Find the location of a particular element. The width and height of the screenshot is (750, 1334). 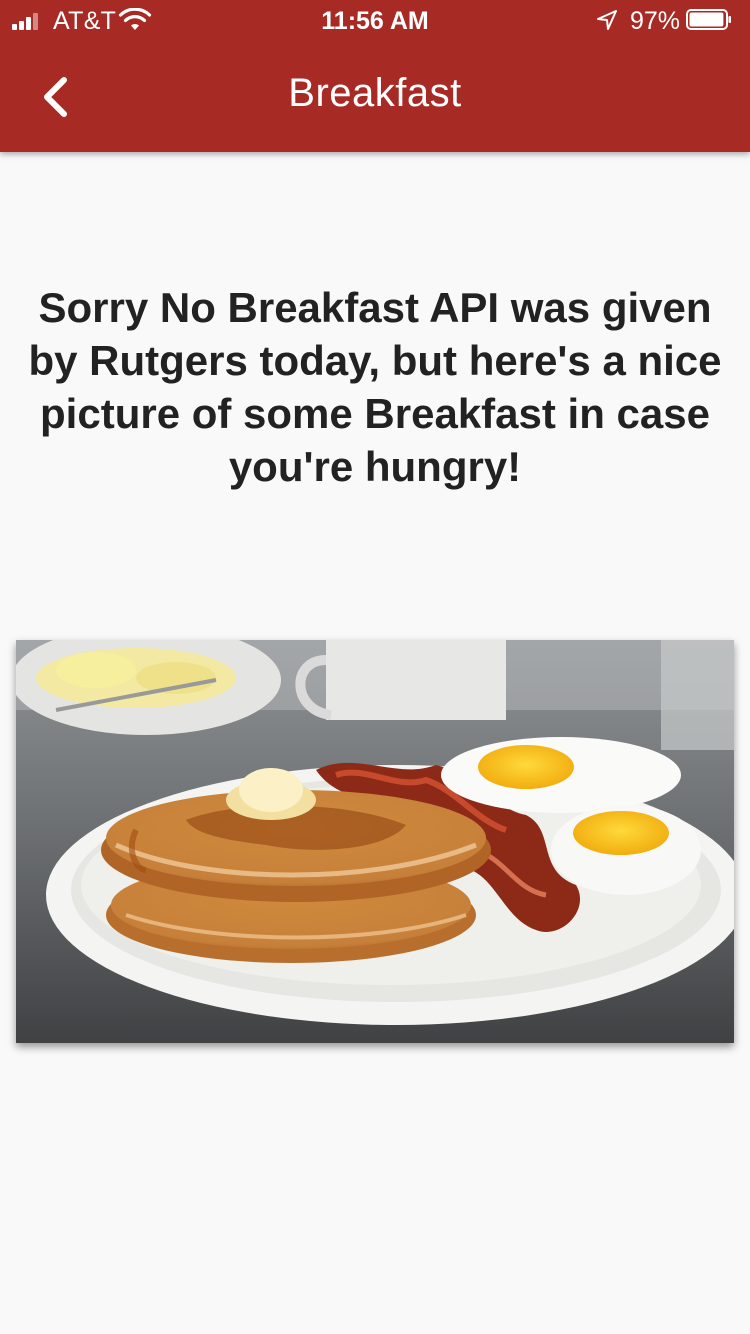

nav-bar: AT&T 11:56 AM 97% Breakfast is located at coordinates (375, 76).